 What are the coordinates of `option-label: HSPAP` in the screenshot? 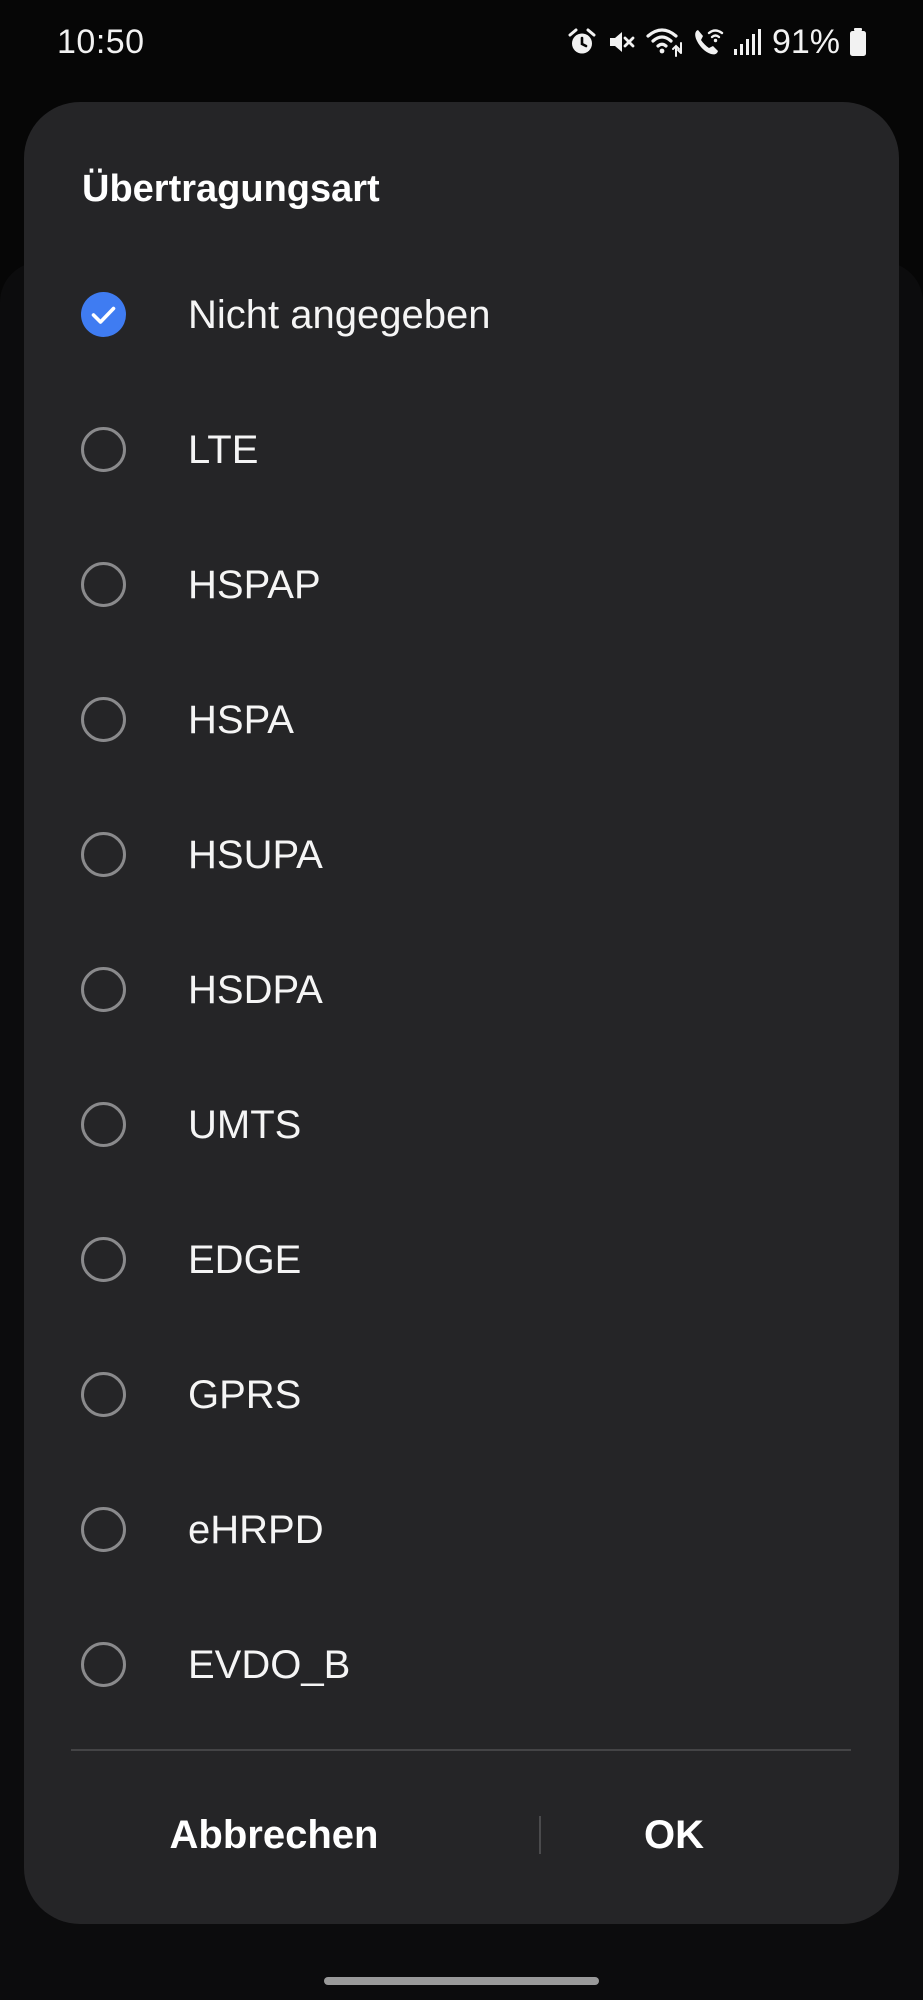 It's located at (254, 585).